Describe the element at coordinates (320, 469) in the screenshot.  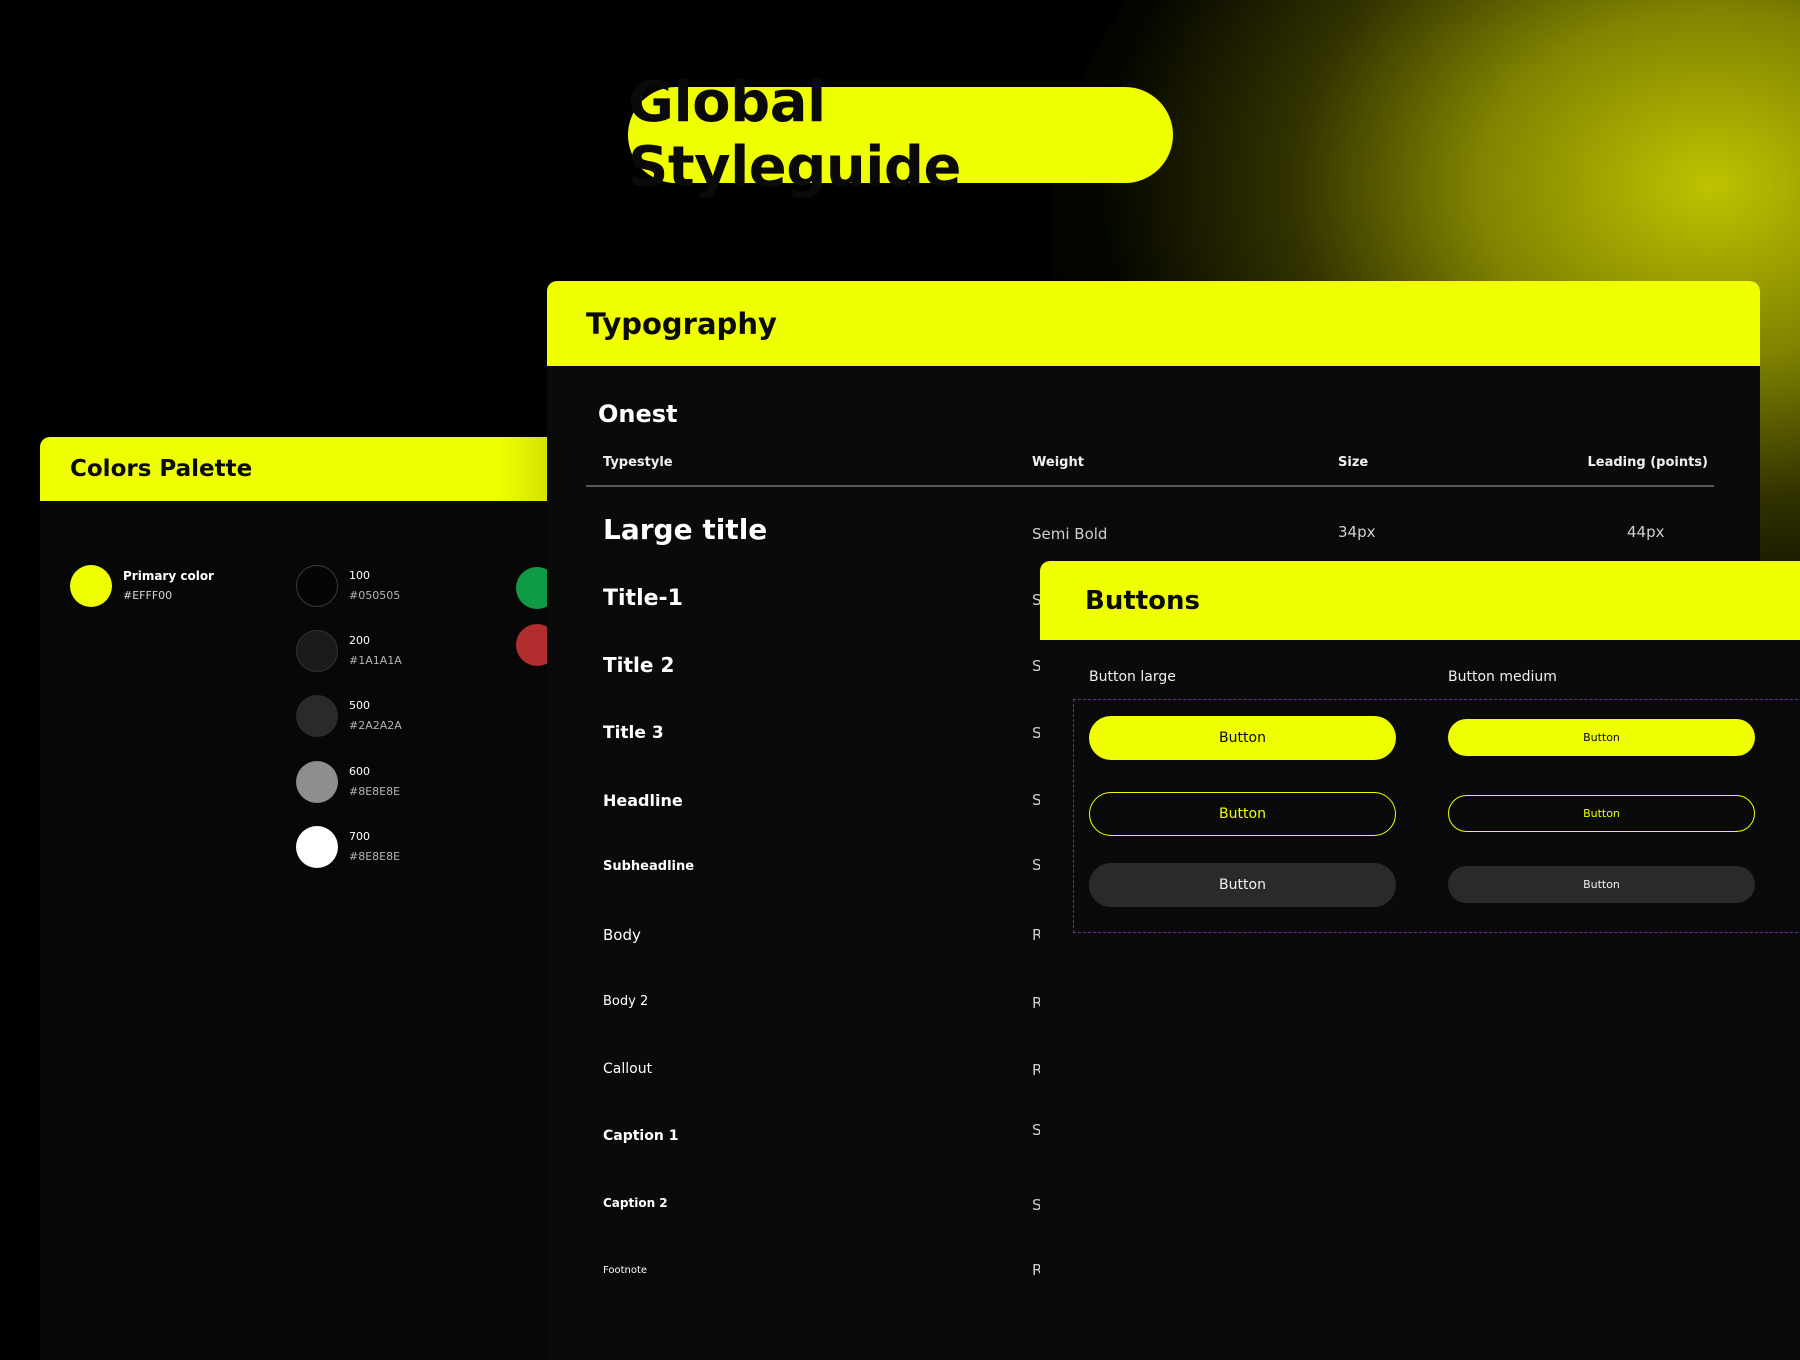
I see `colors-panel-title: Colors Palette` at that location.